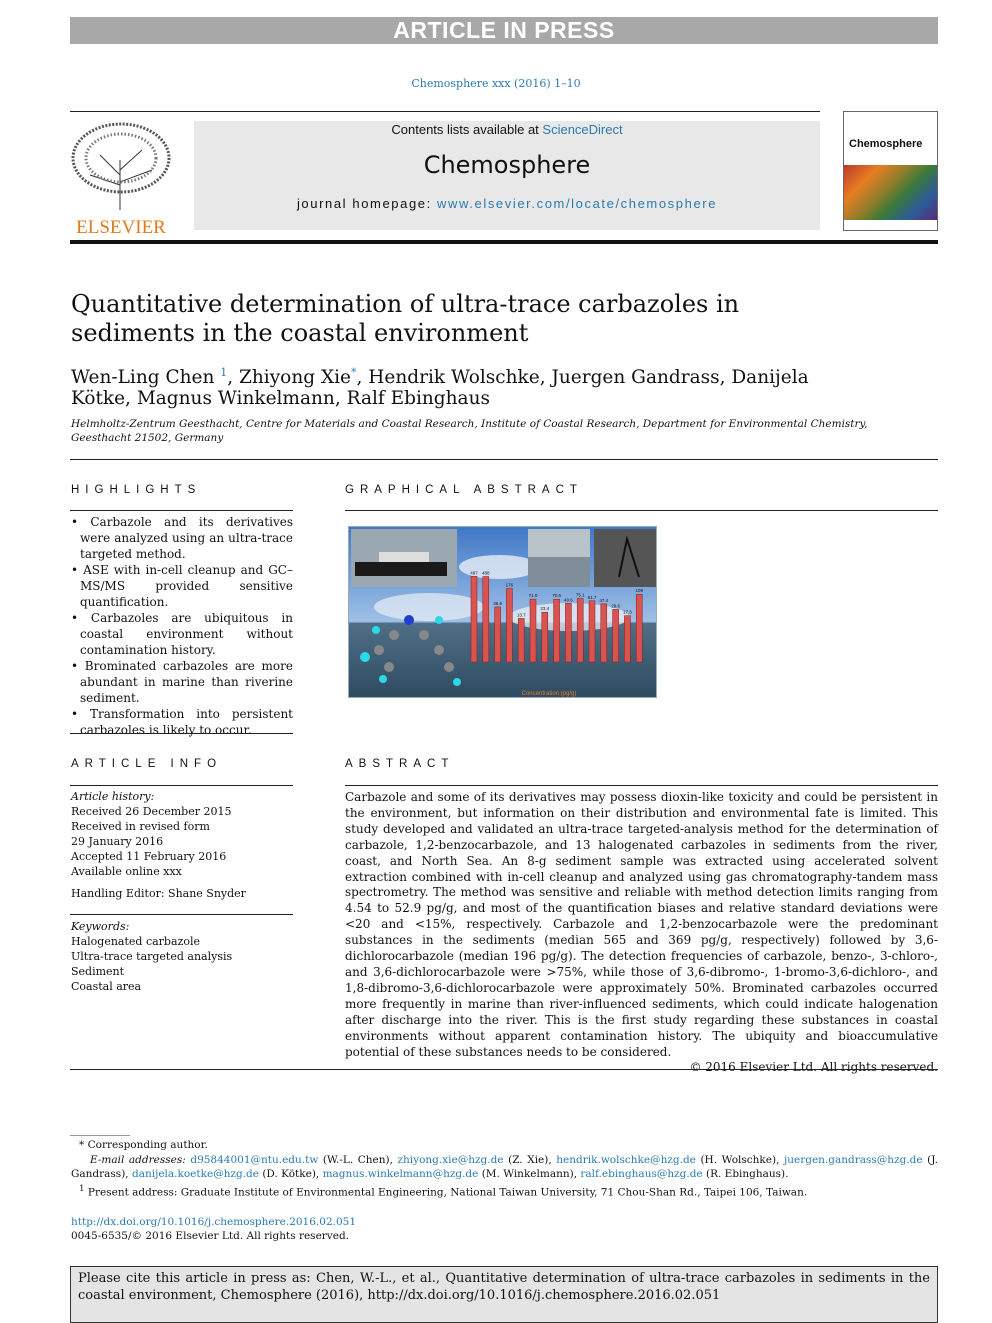 The height and width of the screenshot is (1323, 992). I want to click on author: Wen-Ling Chen, so click(146, 378).